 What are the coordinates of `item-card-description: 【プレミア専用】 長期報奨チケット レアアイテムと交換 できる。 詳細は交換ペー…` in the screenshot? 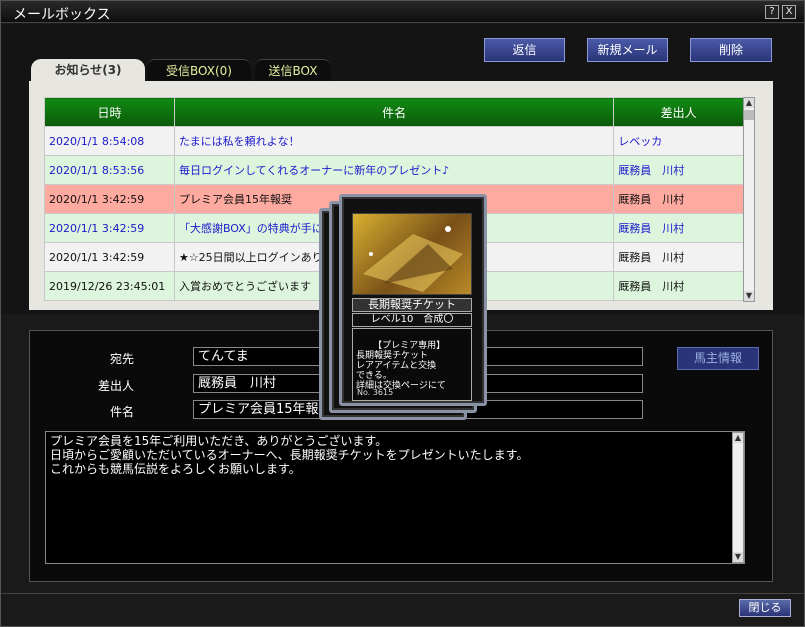 It's located at (412, 364).